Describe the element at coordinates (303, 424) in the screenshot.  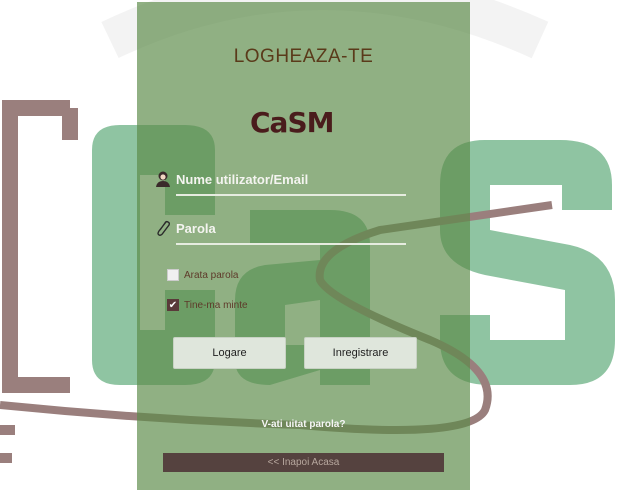
I see `forgot-password-link: V-ati uitat parola?` at that location.